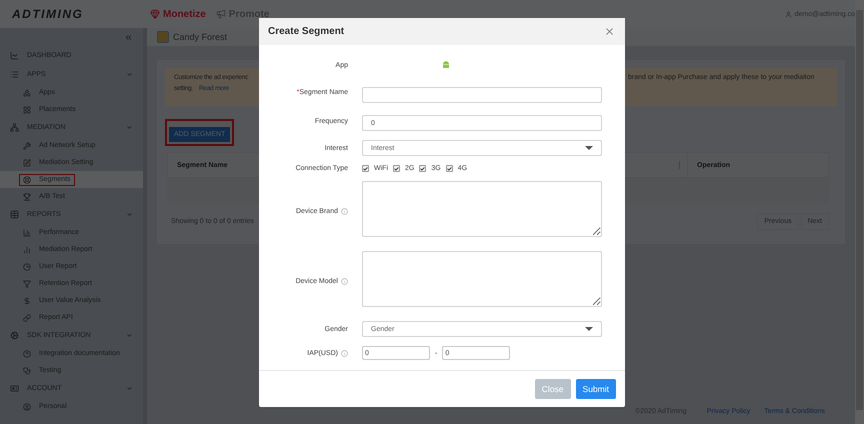 The image size is (864, 424). Describe the element at coordinates (552, 389) in the screenshot. I see `close-button: Close` at that location.